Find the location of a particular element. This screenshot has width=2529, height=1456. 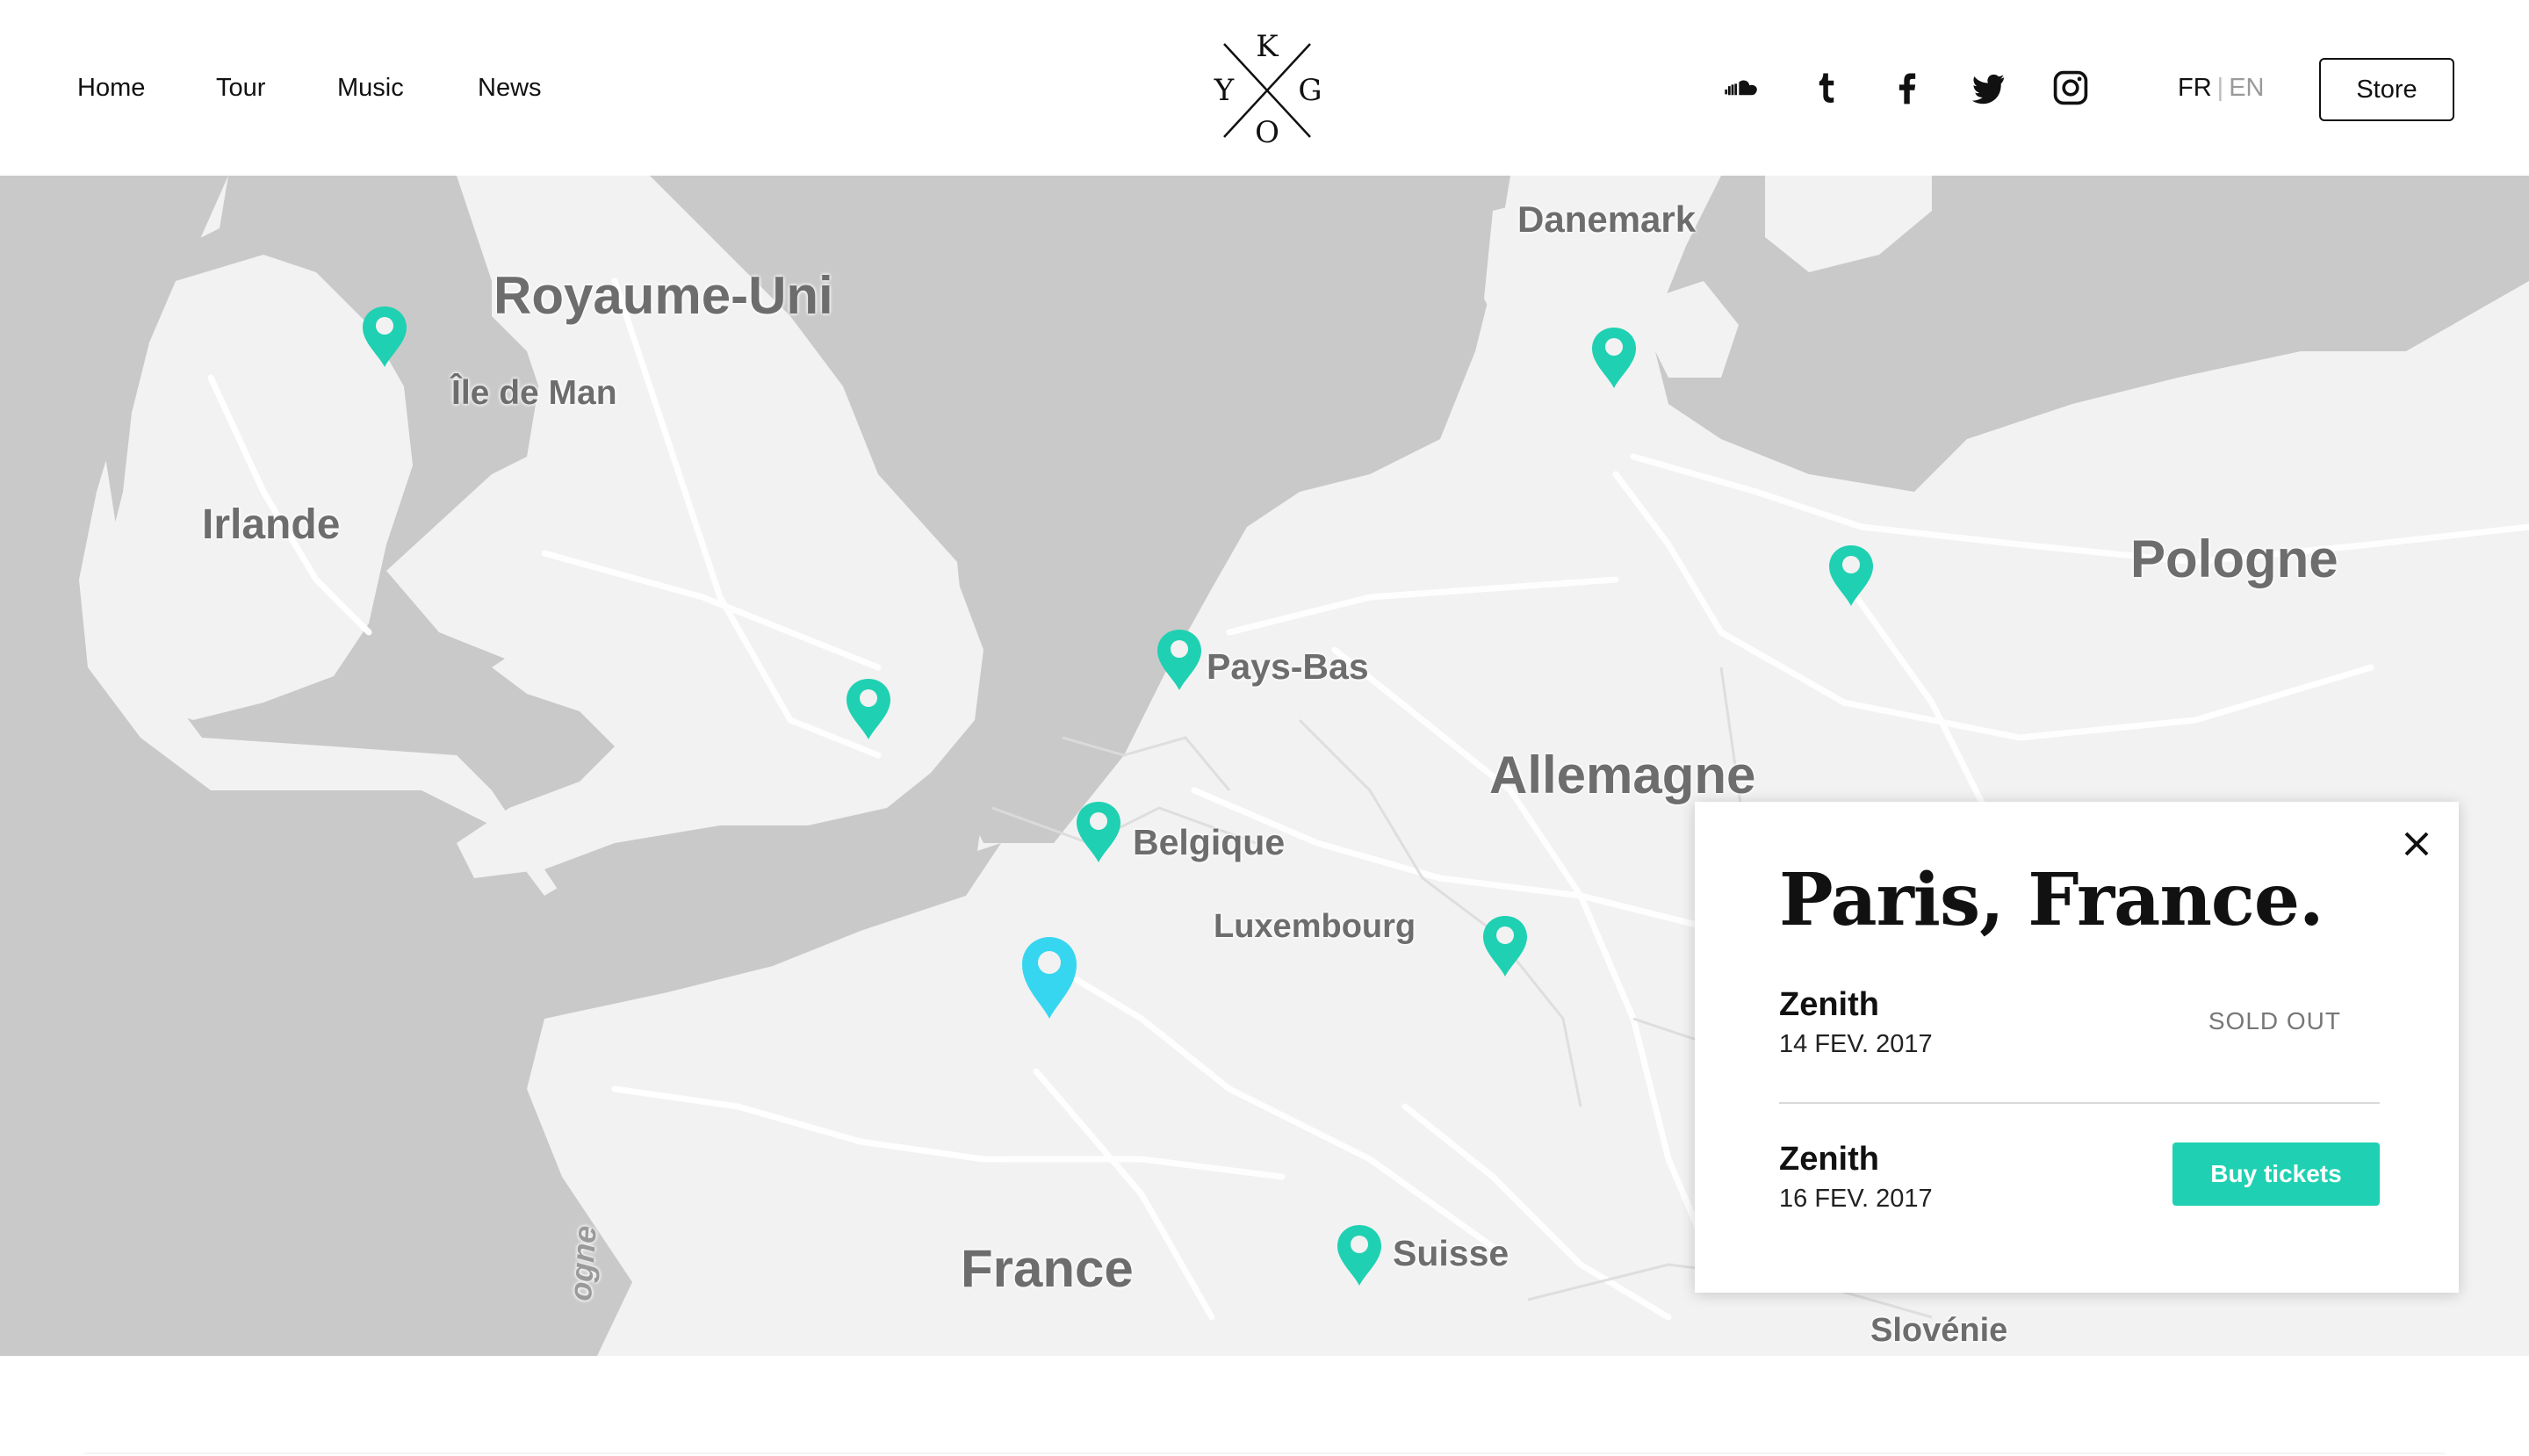

map-label-ile-de-man: Île de Man is located at coordinates (534, 393).